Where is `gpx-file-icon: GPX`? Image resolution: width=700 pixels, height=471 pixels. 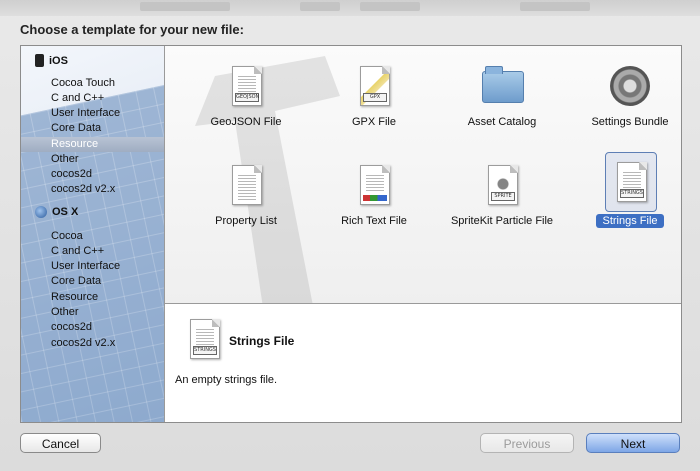 gpx-file-icon: GPX is located at coordinates (375, 86).